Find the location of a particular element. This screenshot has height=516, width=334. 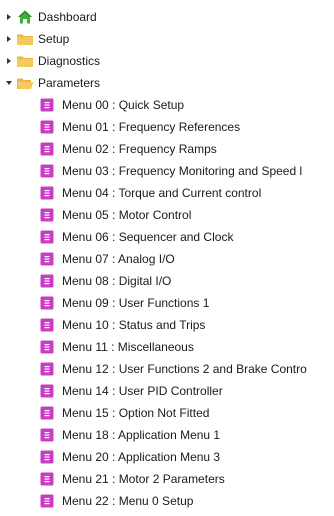

tree-node-label: Menu 00 : Quick Setup is located at coordinates (123, 105).